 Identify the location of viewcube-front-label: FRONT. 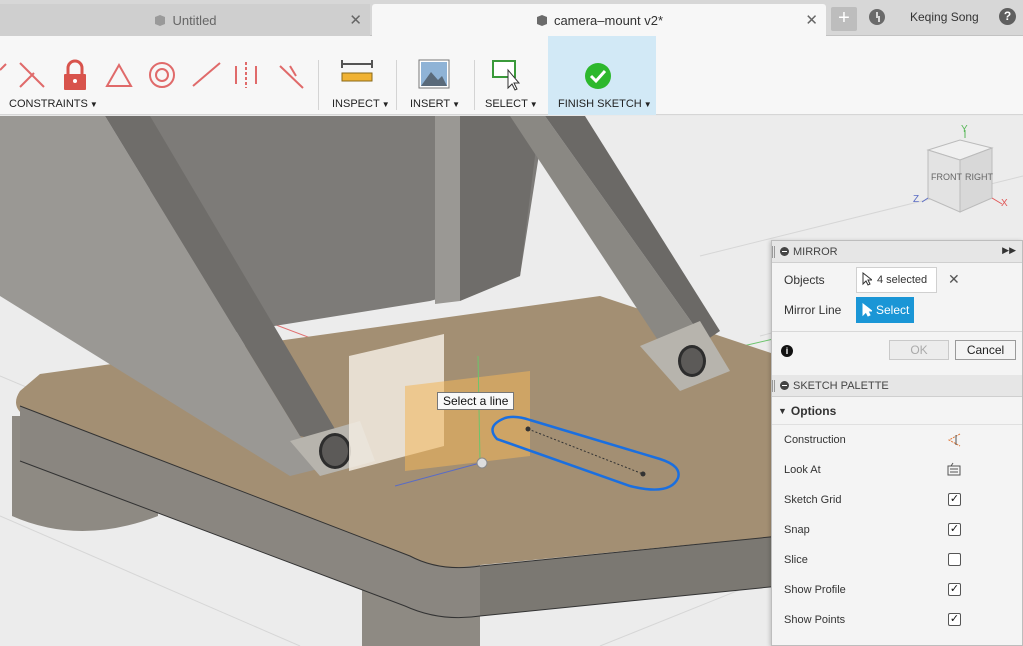
(946, 177).